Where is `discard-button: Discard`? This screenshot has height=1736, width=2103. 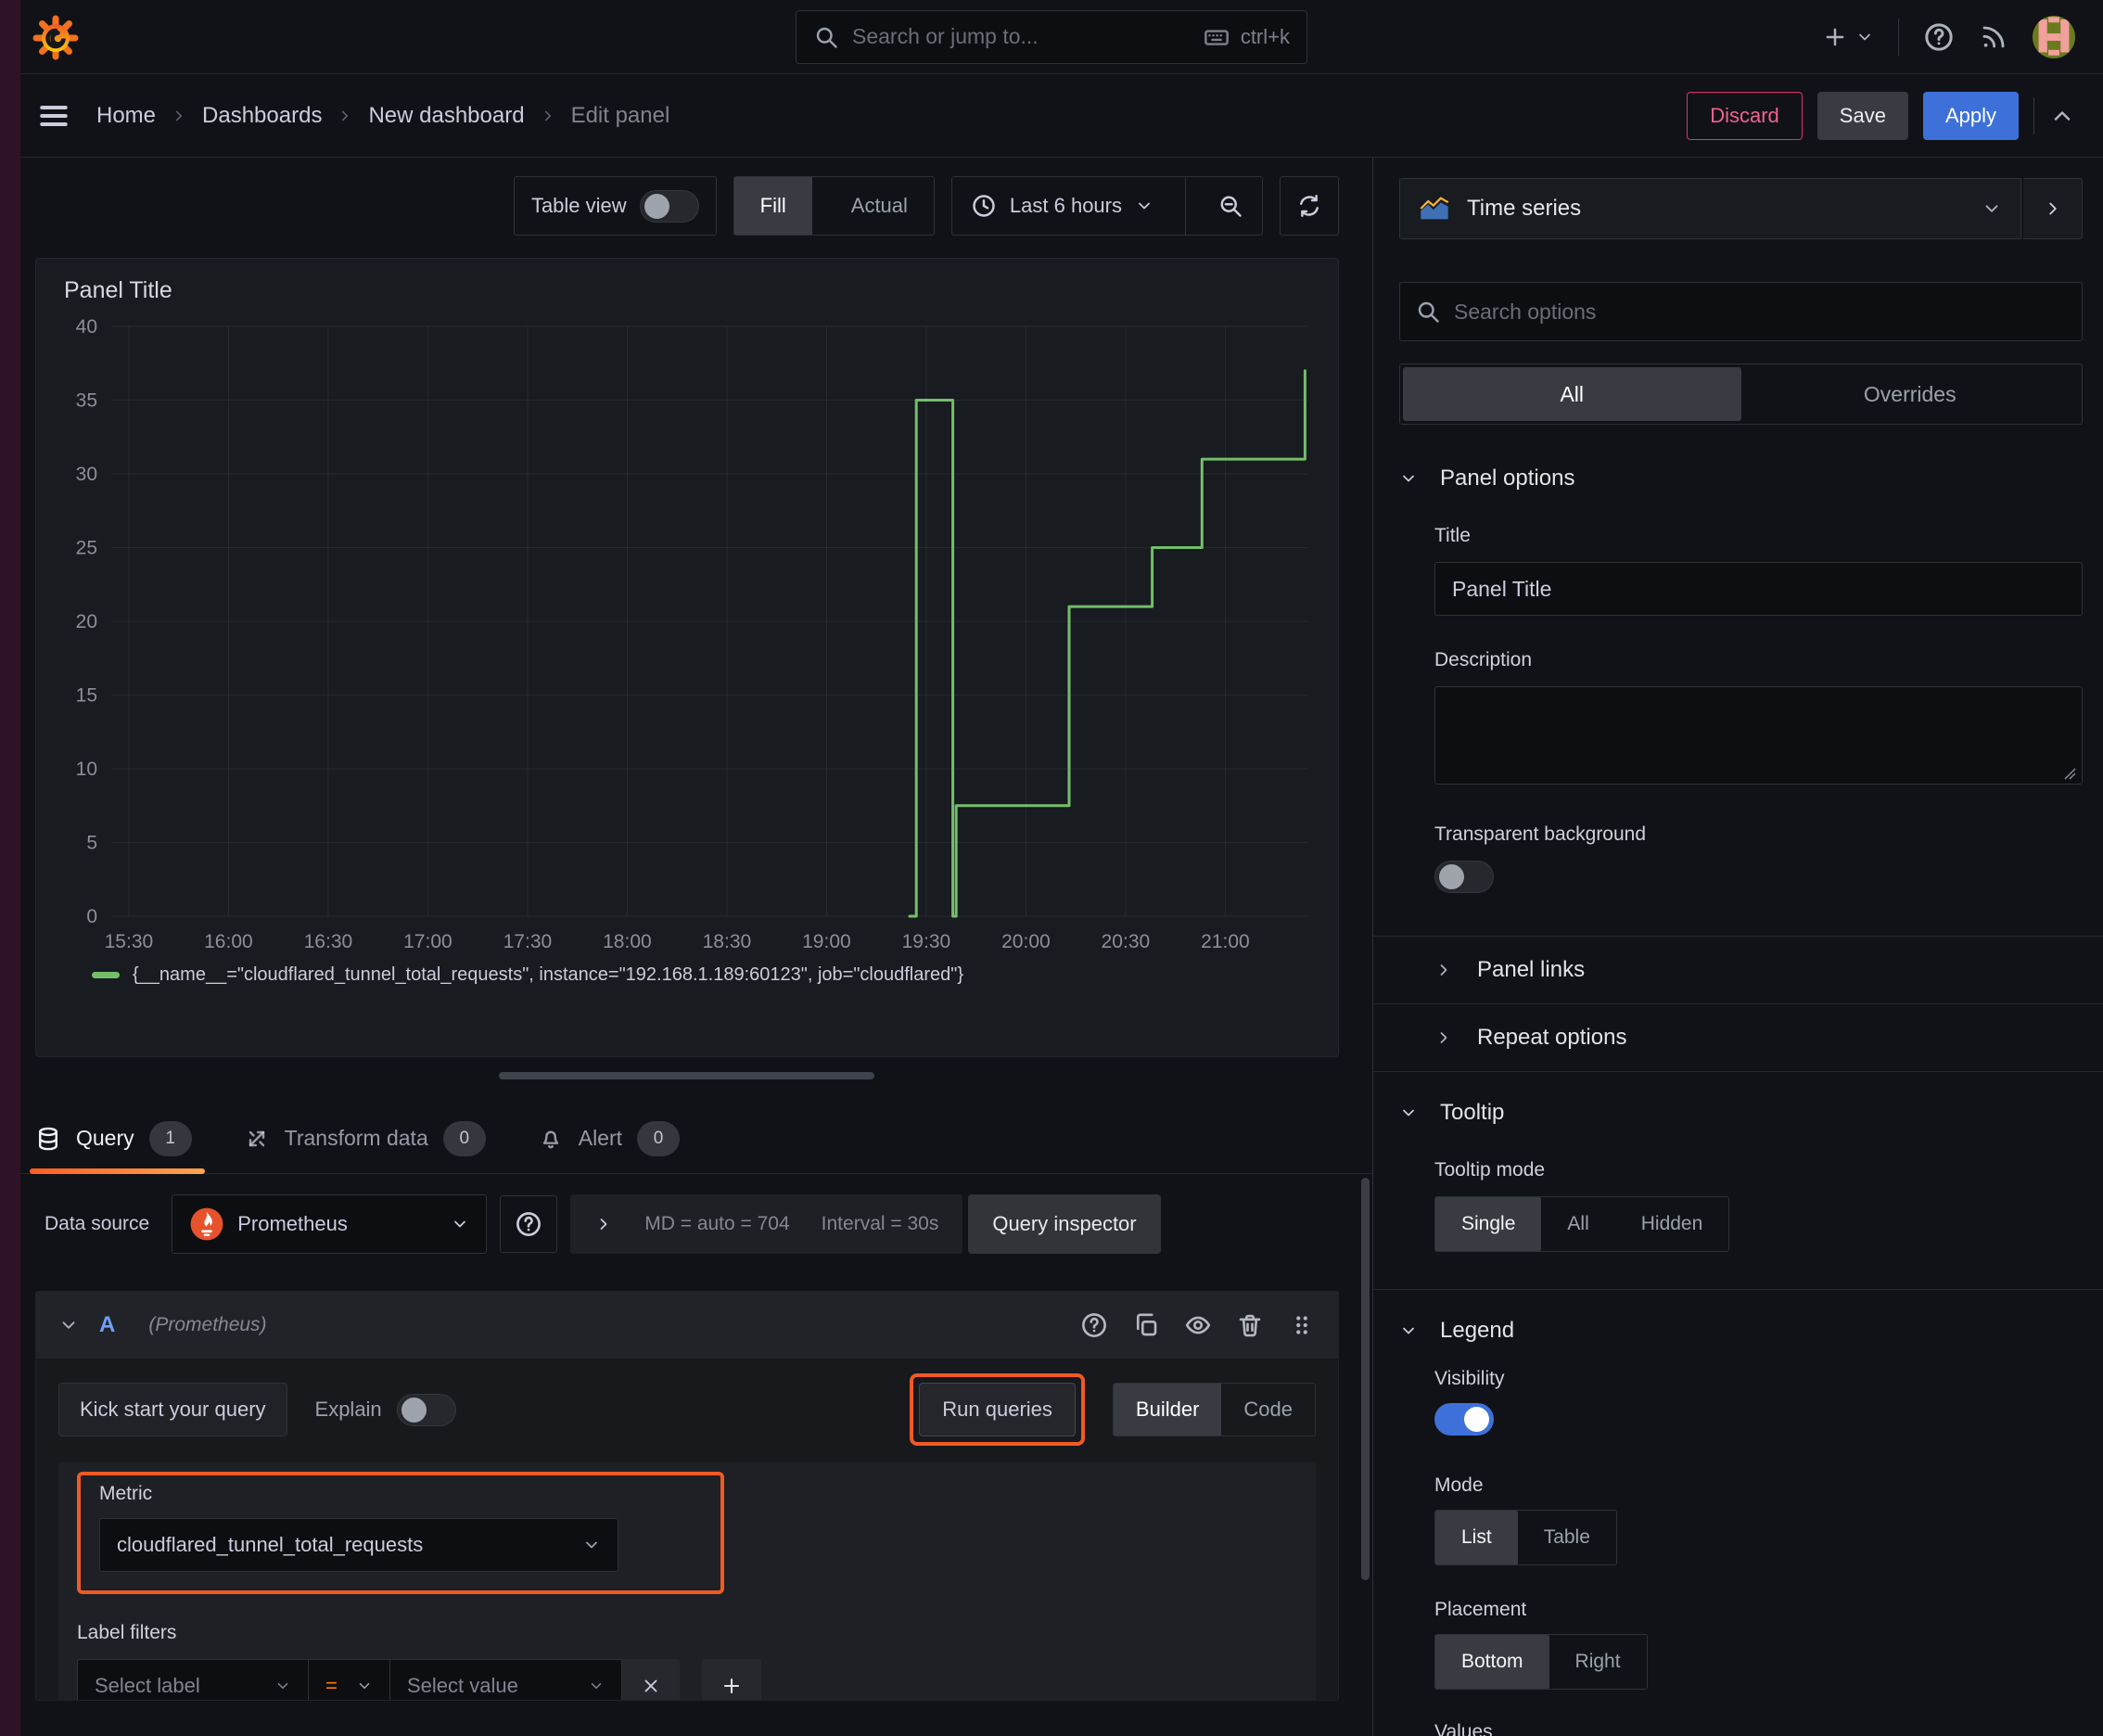
discard-button: Discard is located at coordinates (1745, 115).